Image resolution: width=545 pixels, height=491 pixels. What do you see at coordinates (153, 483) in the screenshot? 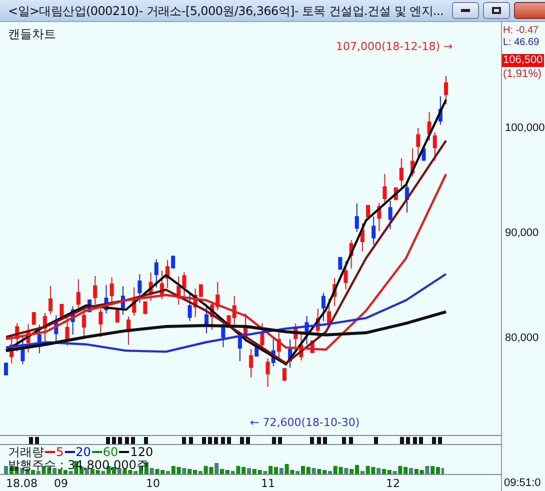
I see `date-axis-label: 10` at bounding box center [153, 483].